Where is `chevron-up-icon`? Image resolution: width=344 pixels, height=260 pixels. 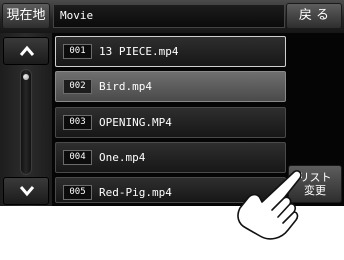
chevron-up-icon is located at coordinates (27, 50).